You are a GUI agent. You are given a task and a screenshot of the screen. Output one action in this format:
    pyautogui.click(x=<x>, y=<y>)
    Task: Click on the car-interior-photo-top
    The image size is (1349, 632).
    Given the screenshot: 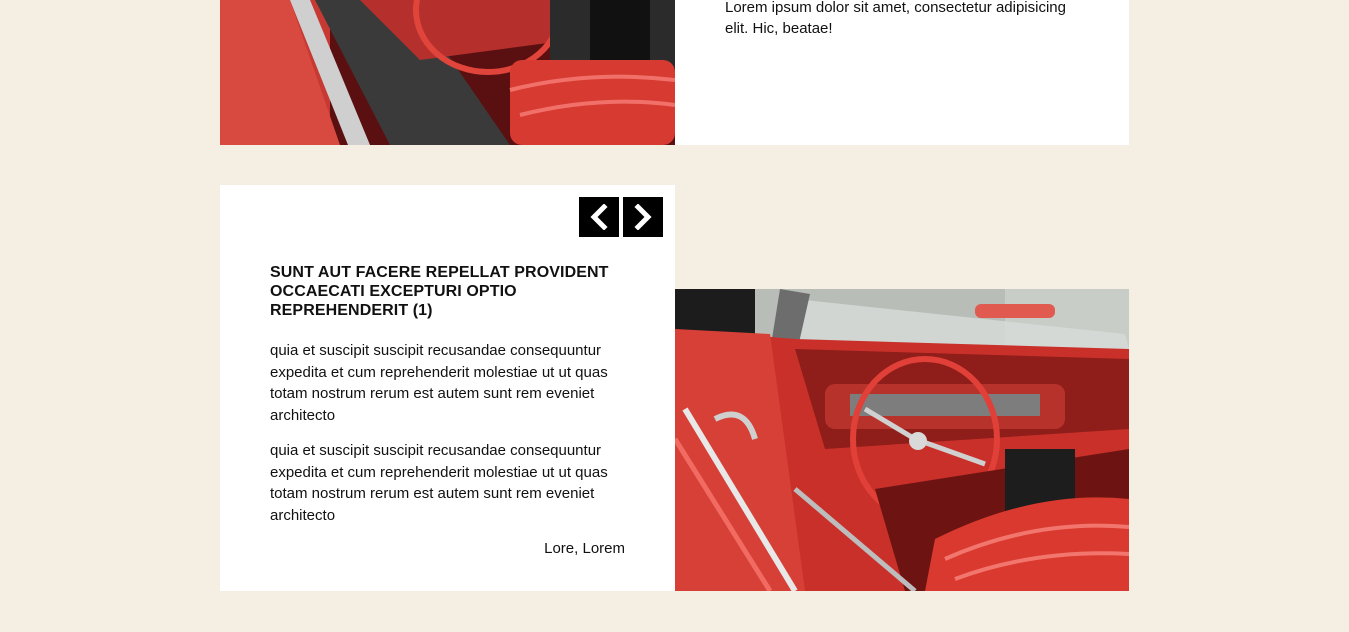 What is the action you would take?
    pyautogui.click(x=447, y=72)
    